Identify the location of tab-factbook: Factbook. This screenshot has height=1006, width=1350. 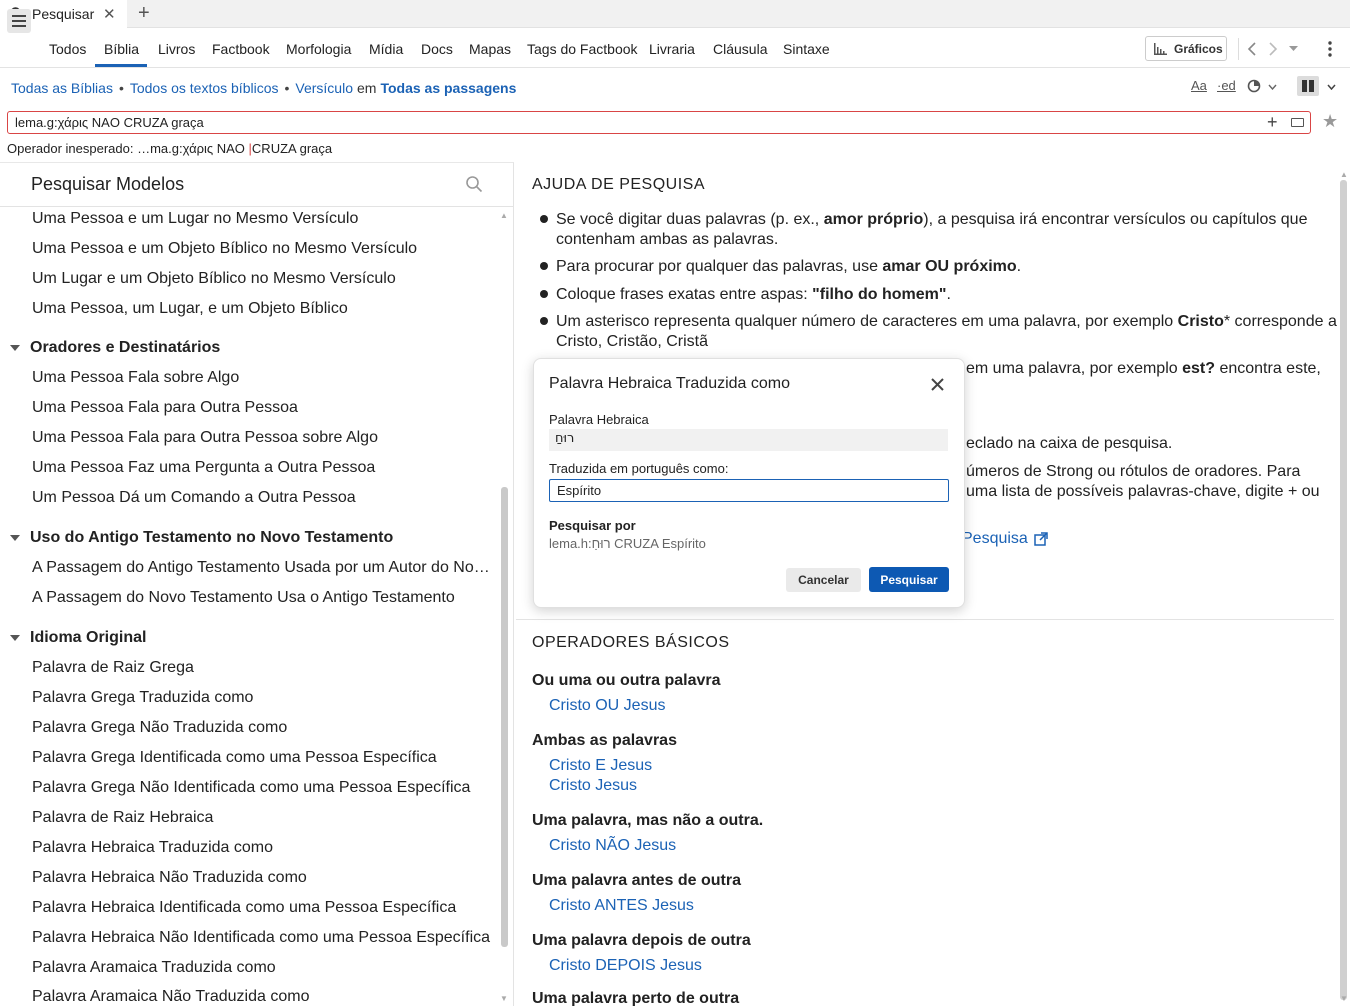
(241, 49).